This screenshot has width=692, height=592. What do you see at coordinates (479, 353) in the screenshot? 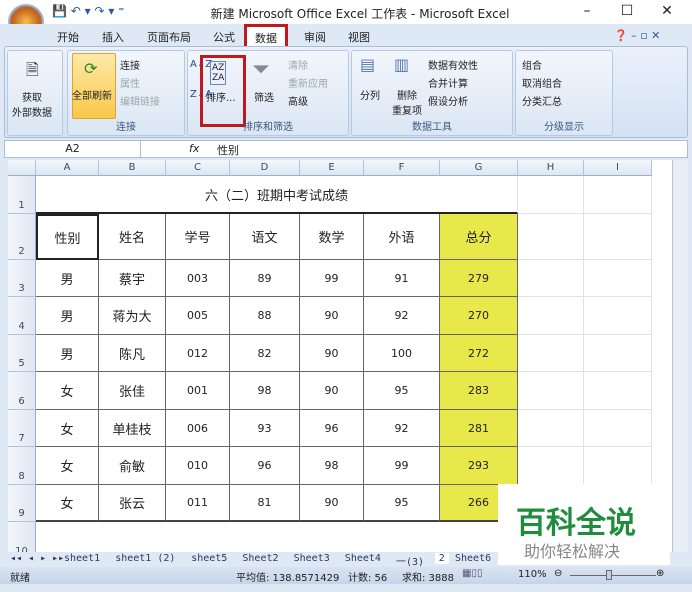
I see `table-cell: 272` at bounding box center [479, 353].